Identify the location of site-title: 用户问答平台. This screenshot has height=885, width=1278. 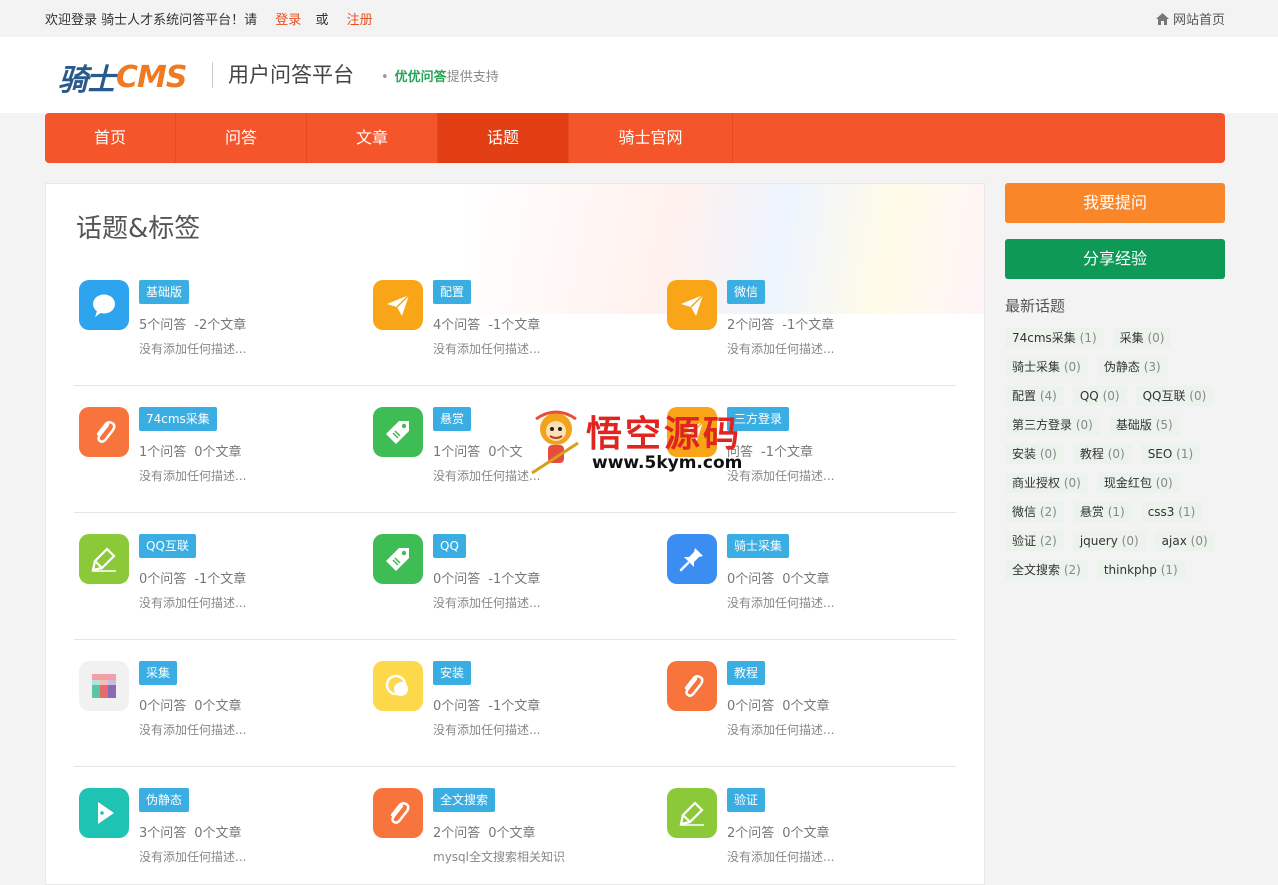
(291, 75).